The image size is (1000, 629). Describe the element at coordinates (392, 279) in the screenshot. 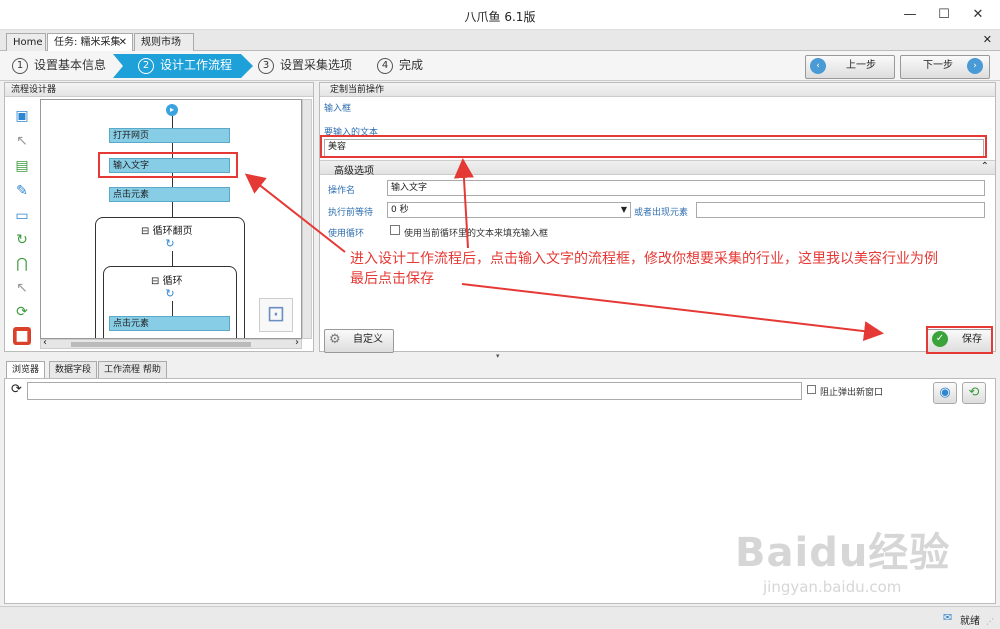

I see `annotation-line-2: 最后点击保存` at that location.